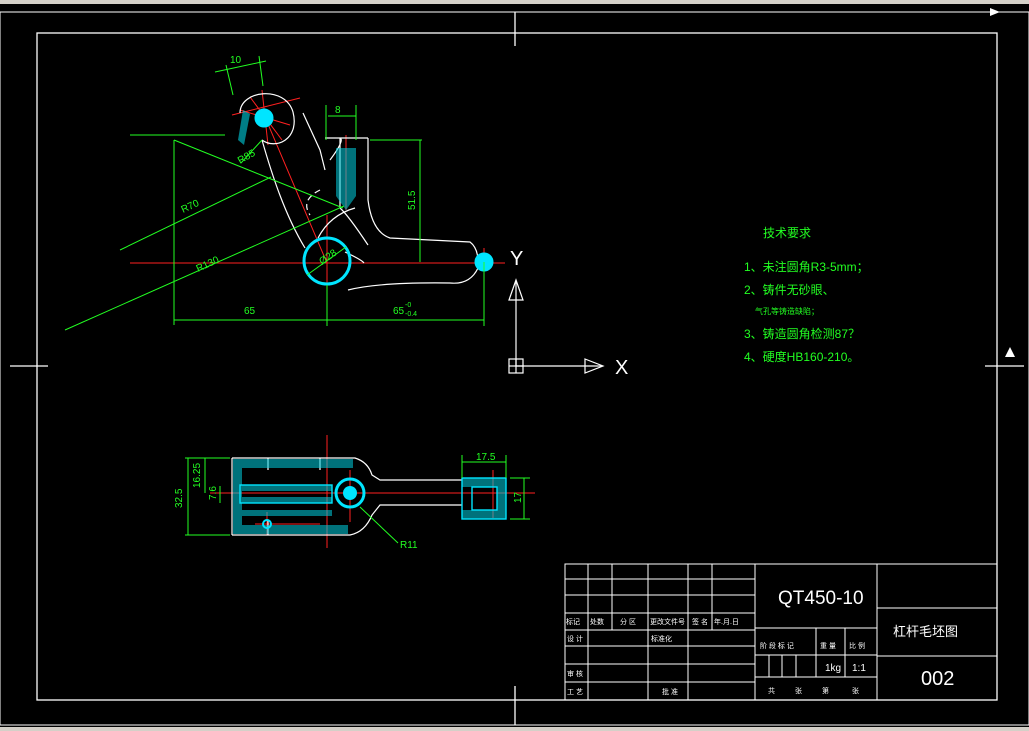 The image size is (1029, 731). What do you see at coordinates (821, 598) in the screenshot?
I see `tb-material: QT450-10` at bounding box center [821, 598].